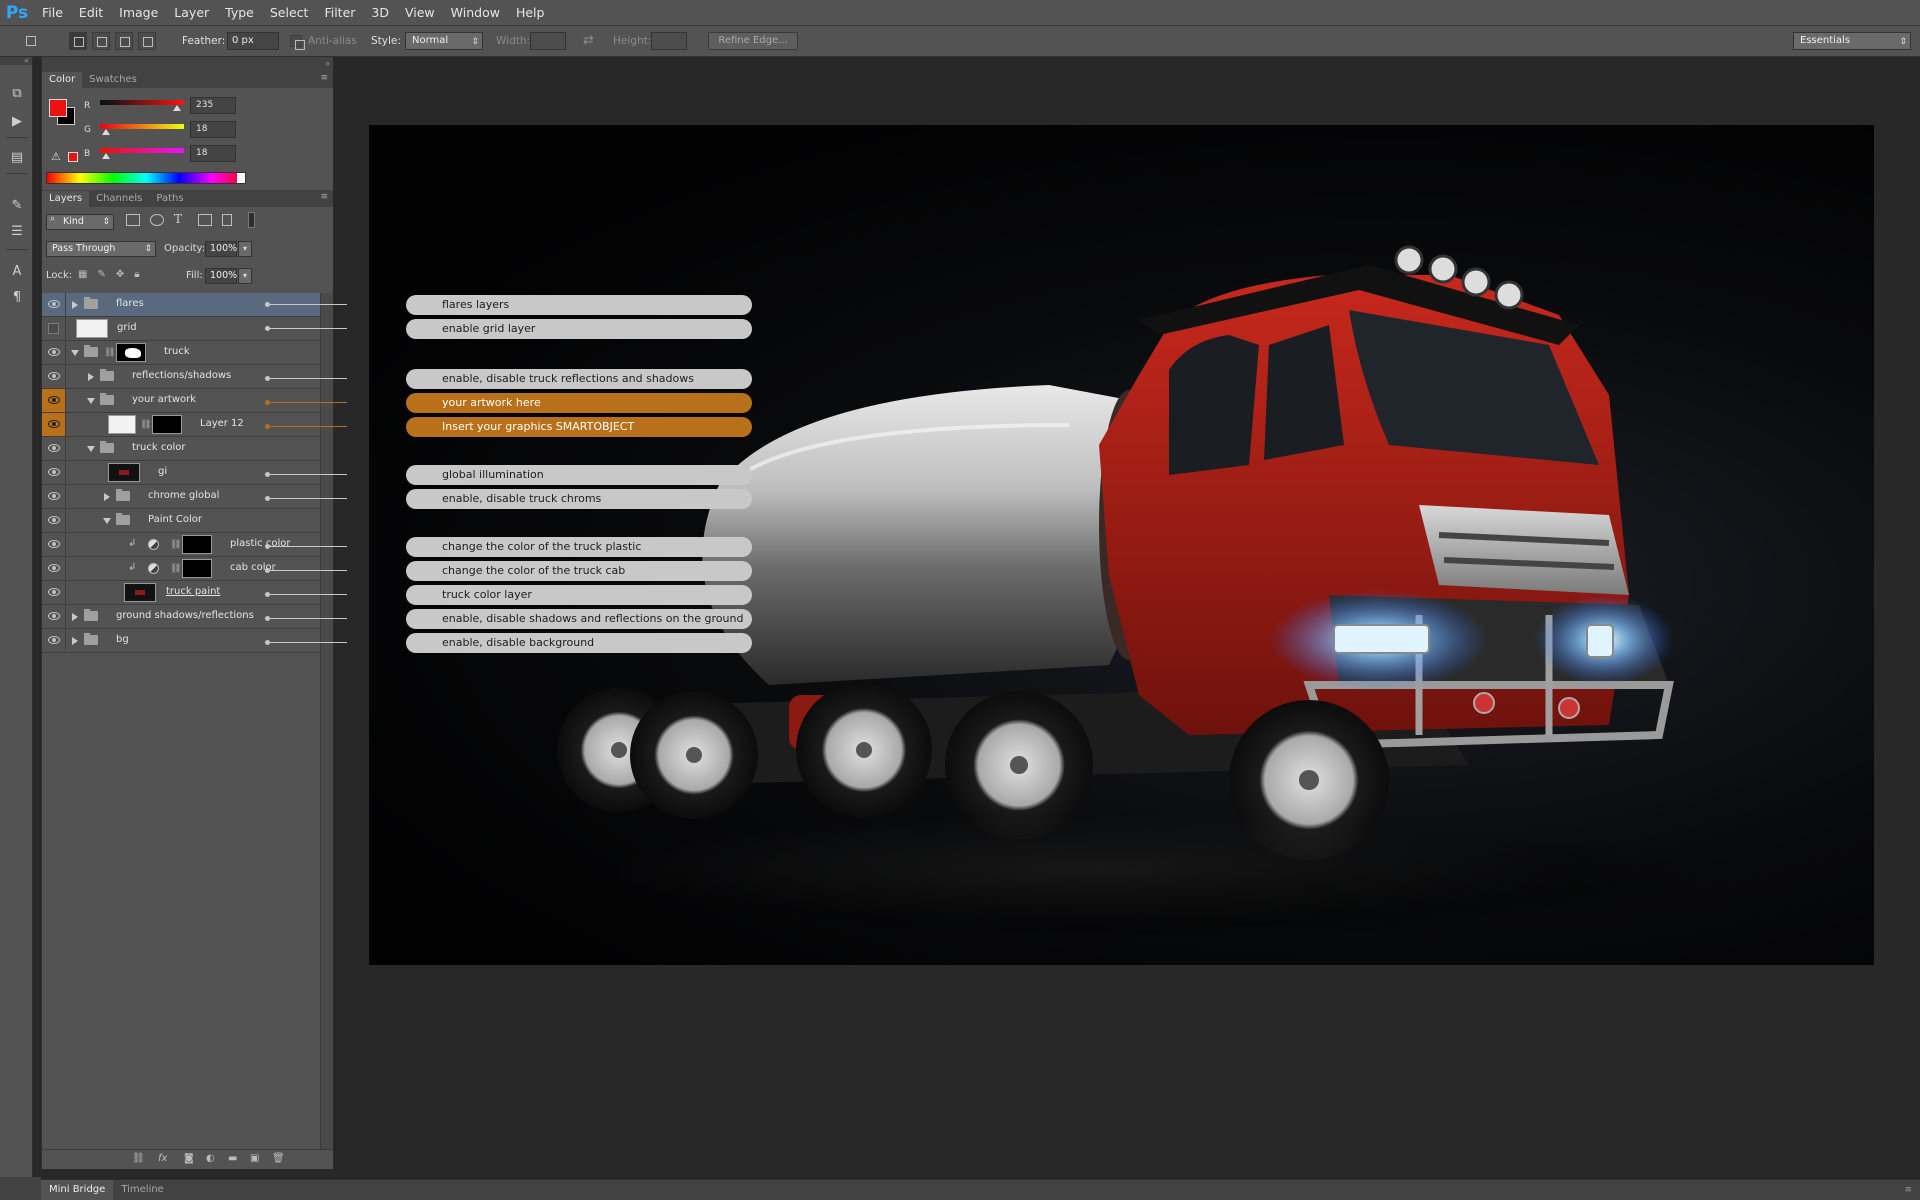  I want to click on tab-swatches: Swatches, so click(113, 80).